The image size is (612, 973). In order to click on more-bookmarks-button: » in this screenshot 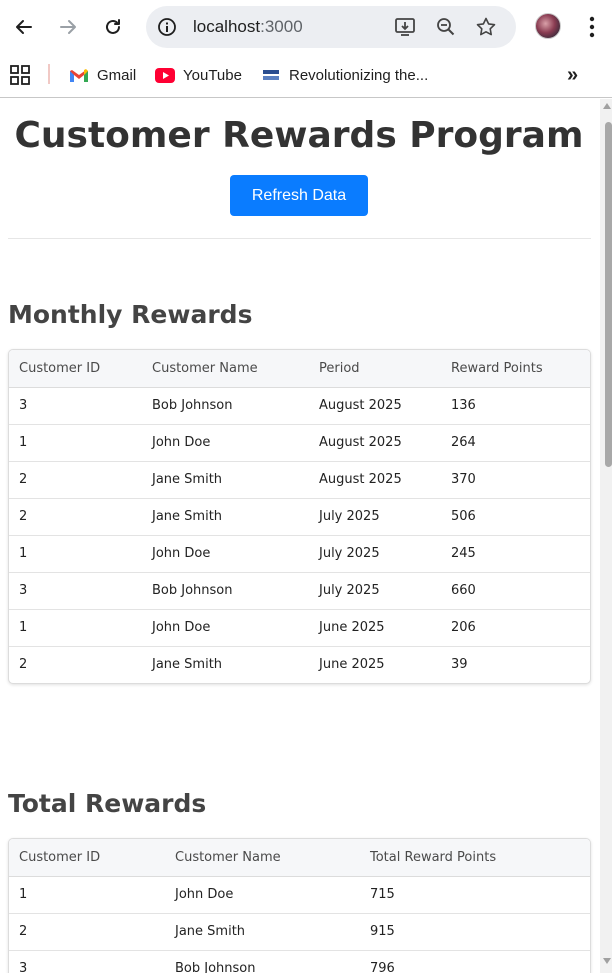, I will do `click(572, 75)`.